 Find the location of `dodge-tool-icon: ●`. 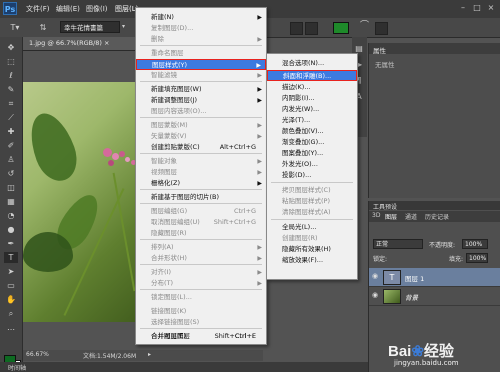

dodge-tool-icon: ● is located at coordinates (11, 229).